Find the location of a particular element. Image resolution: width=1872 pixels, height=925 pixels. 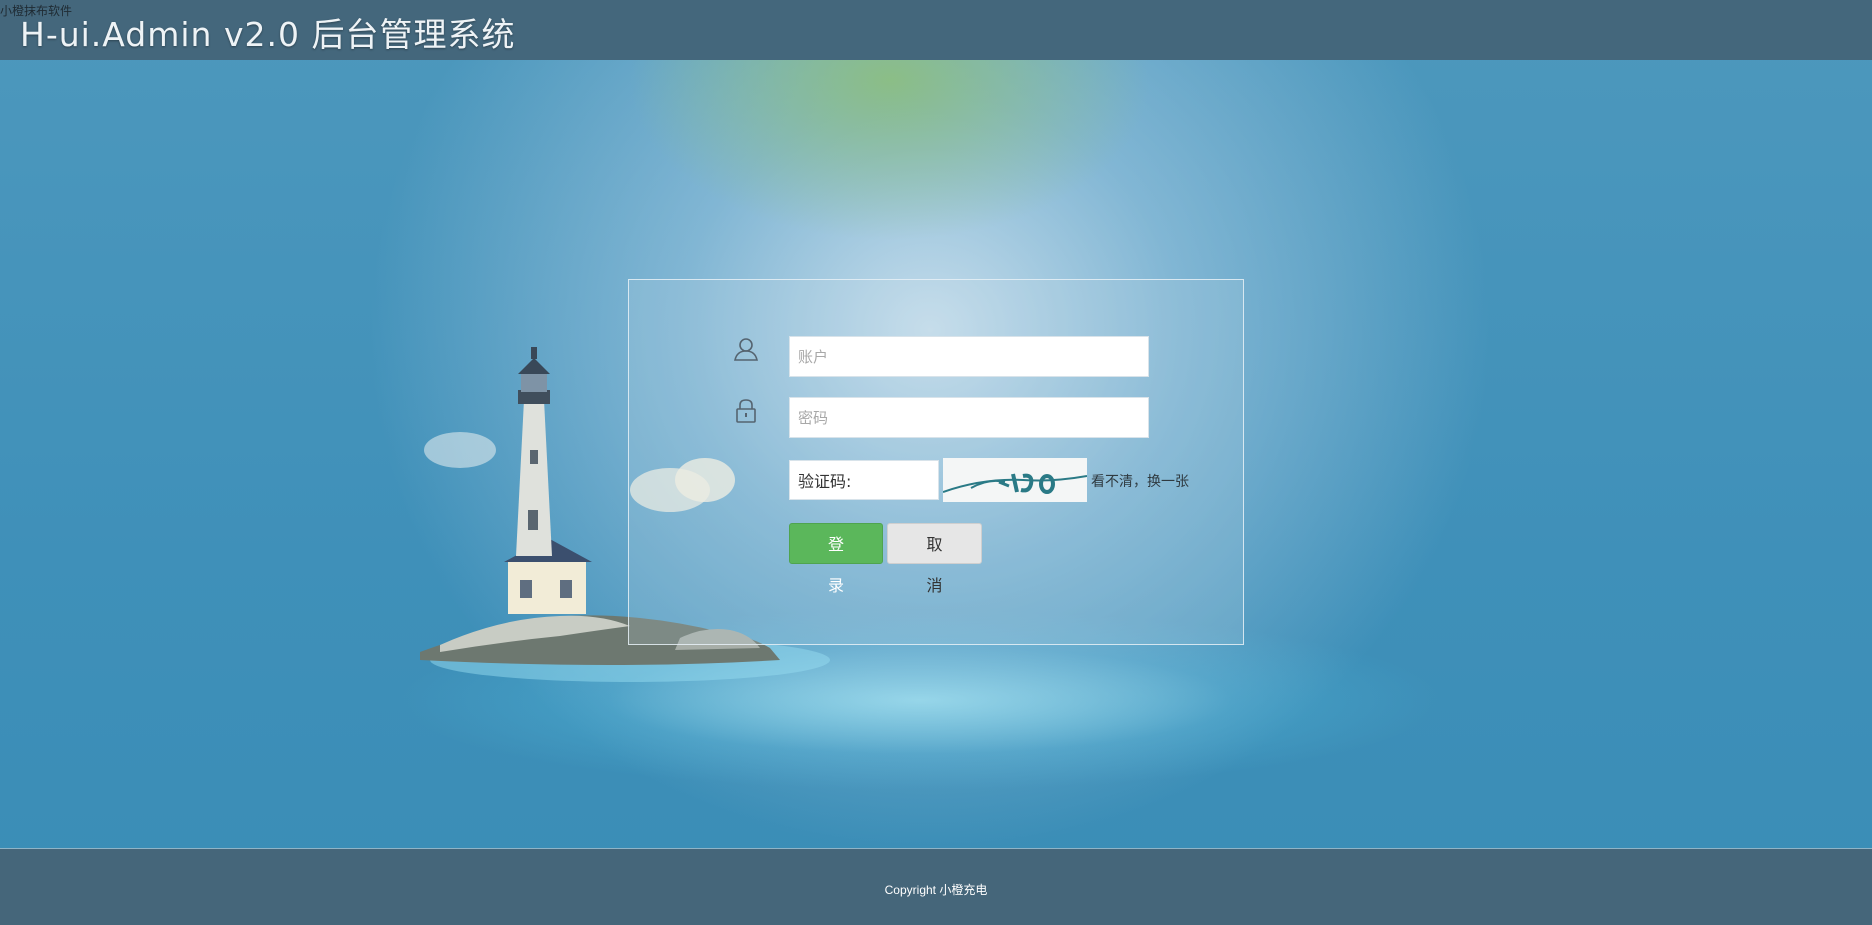

login-button: 登 录 is located at coordinates (836, 559).